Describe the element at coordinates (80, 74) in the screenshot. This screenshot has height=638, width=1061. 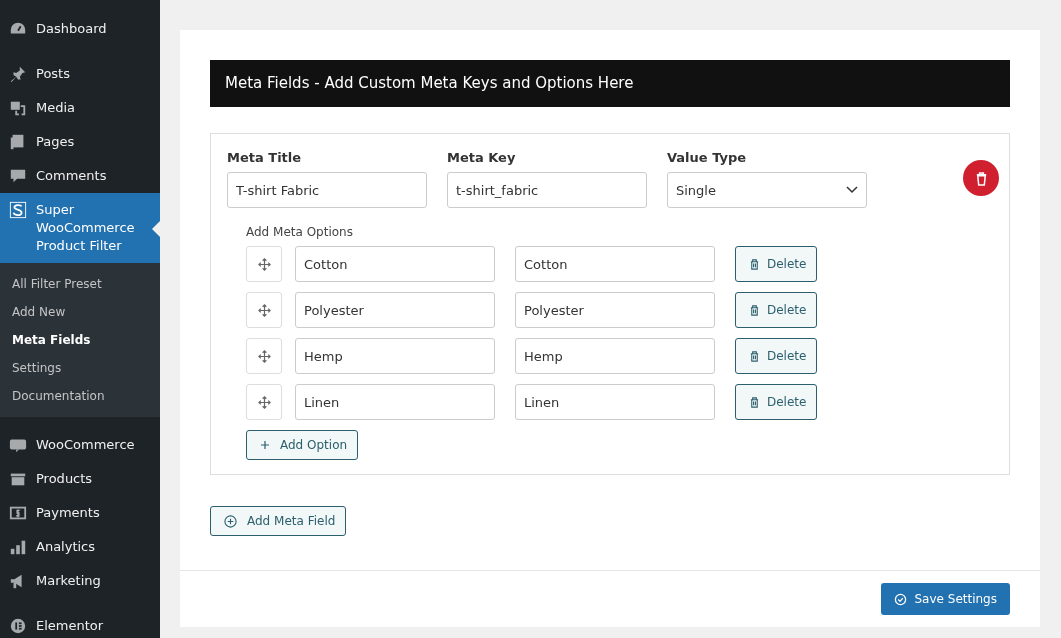
I see `sidebar-item: Posts` at that location.